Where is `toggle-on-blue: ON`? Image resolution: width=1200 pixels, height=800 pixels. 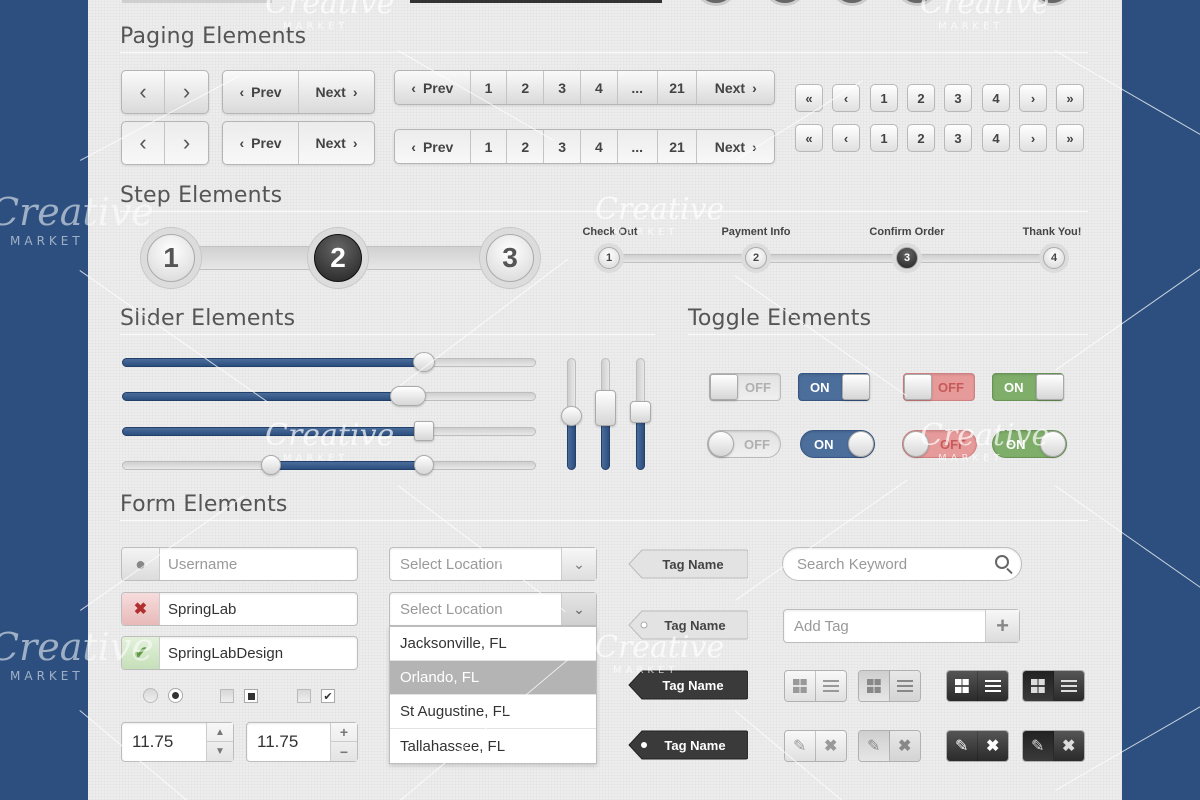 toggle-on-blue: ON is located at coordinates (834, 387).